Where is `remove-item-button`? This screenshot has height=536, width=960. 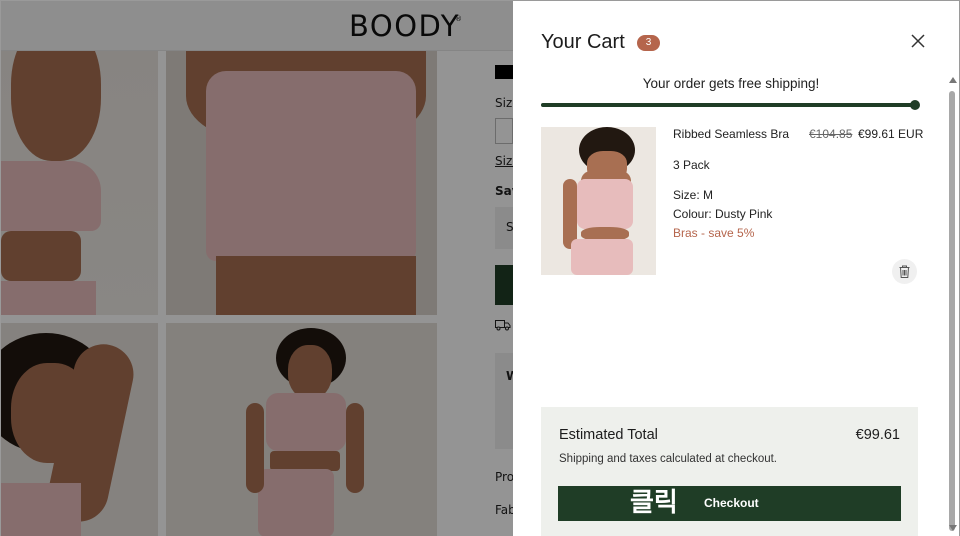
remove-item-button is located at coordinates (904, 271).